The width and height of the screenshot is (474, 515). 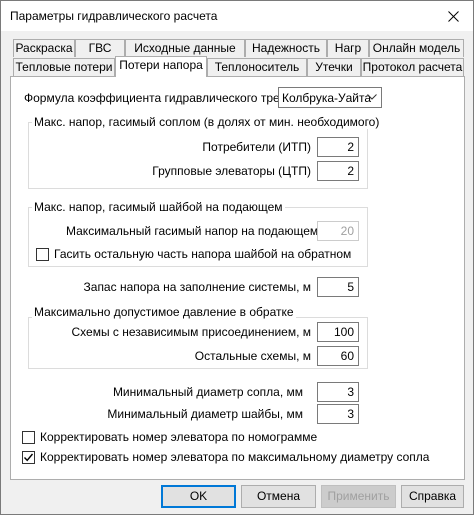 I want to click on min-washer-diameter-input: 3, so click(x=338, y=414).